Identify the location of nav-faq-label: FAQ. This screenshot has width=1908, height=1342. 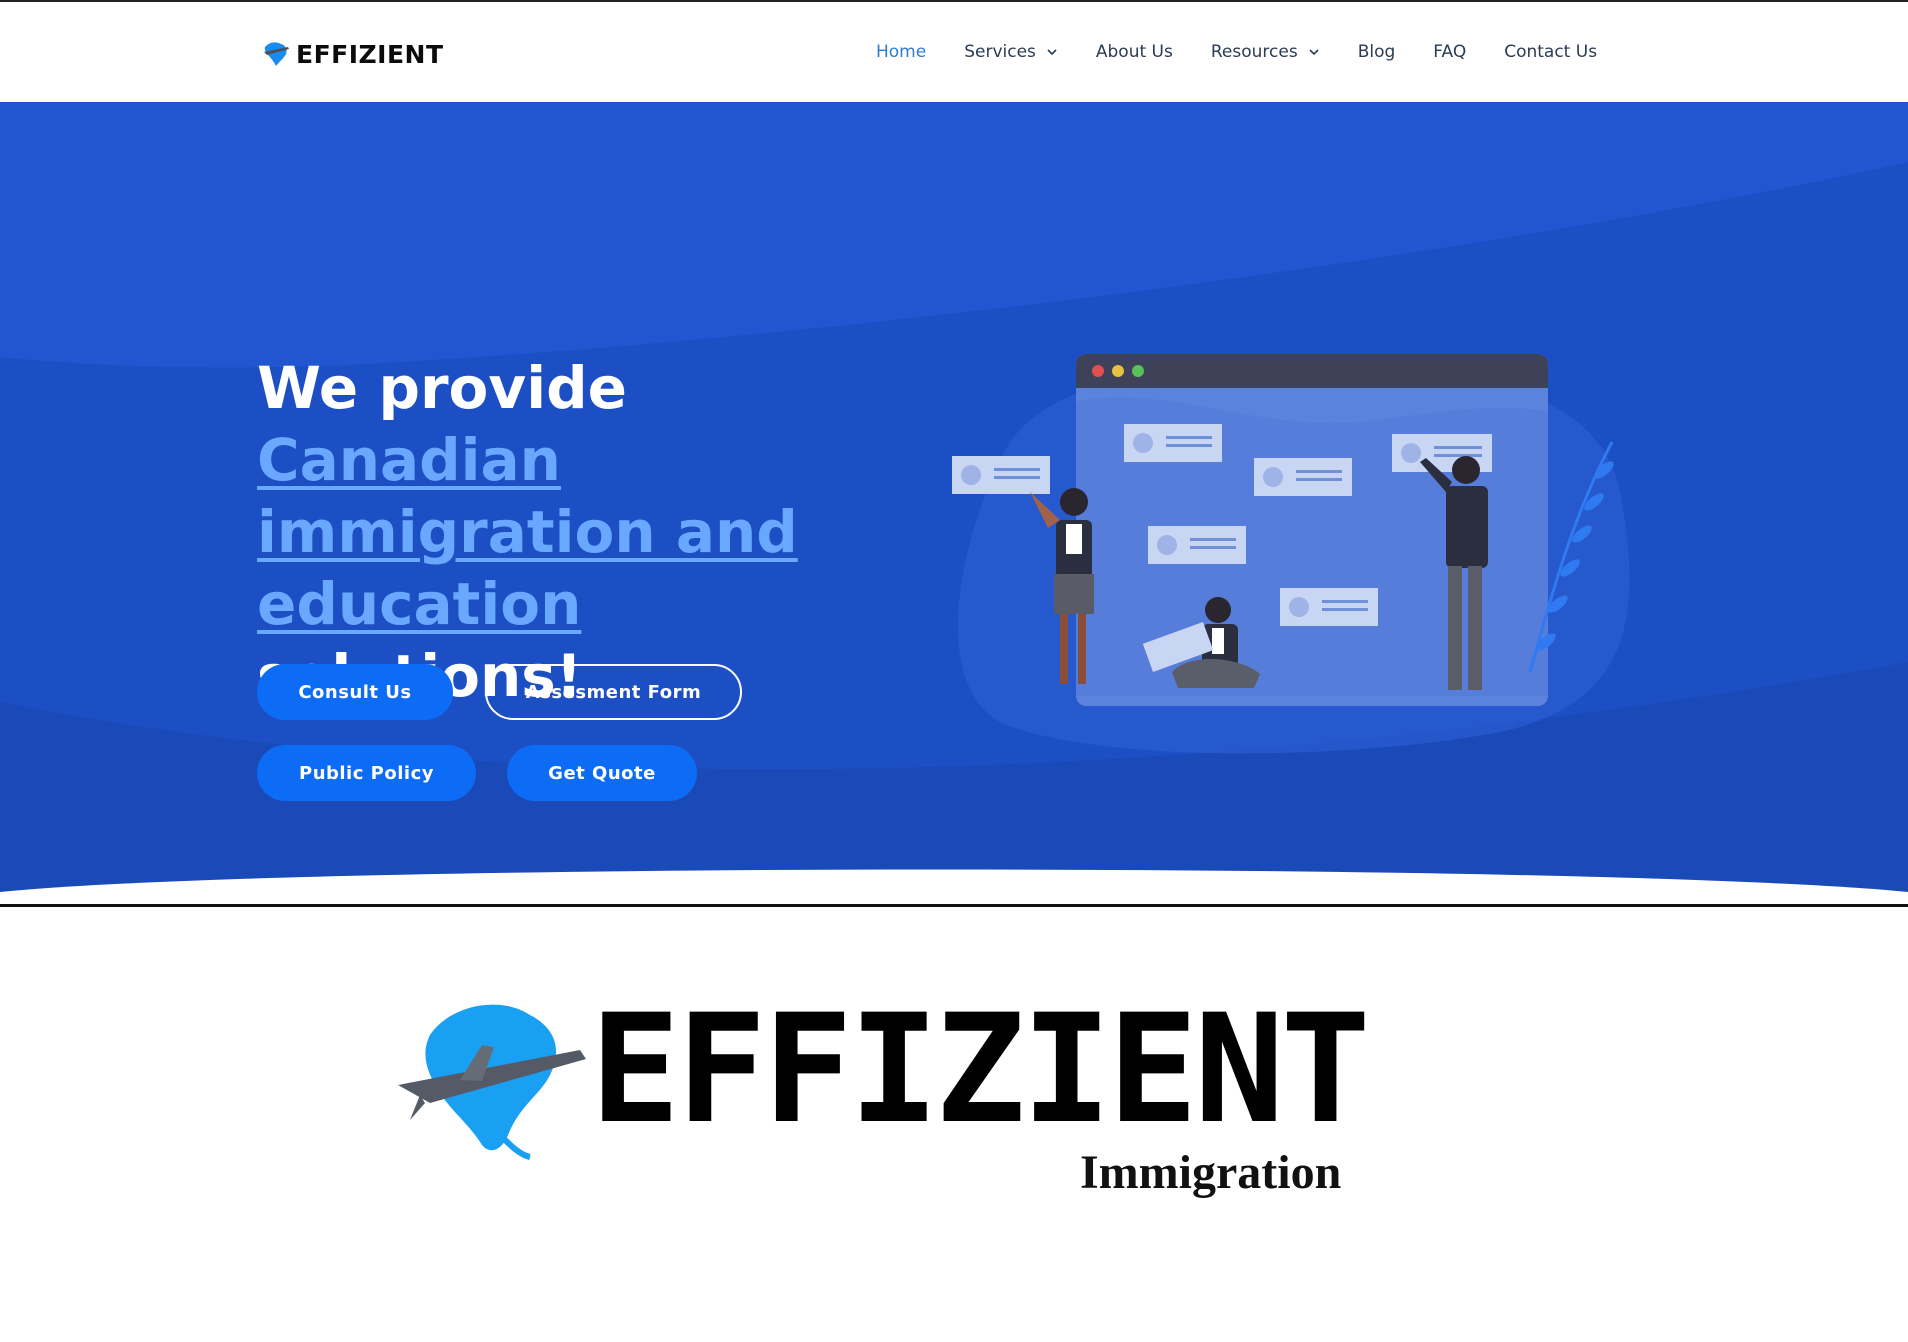
(1450, 52).